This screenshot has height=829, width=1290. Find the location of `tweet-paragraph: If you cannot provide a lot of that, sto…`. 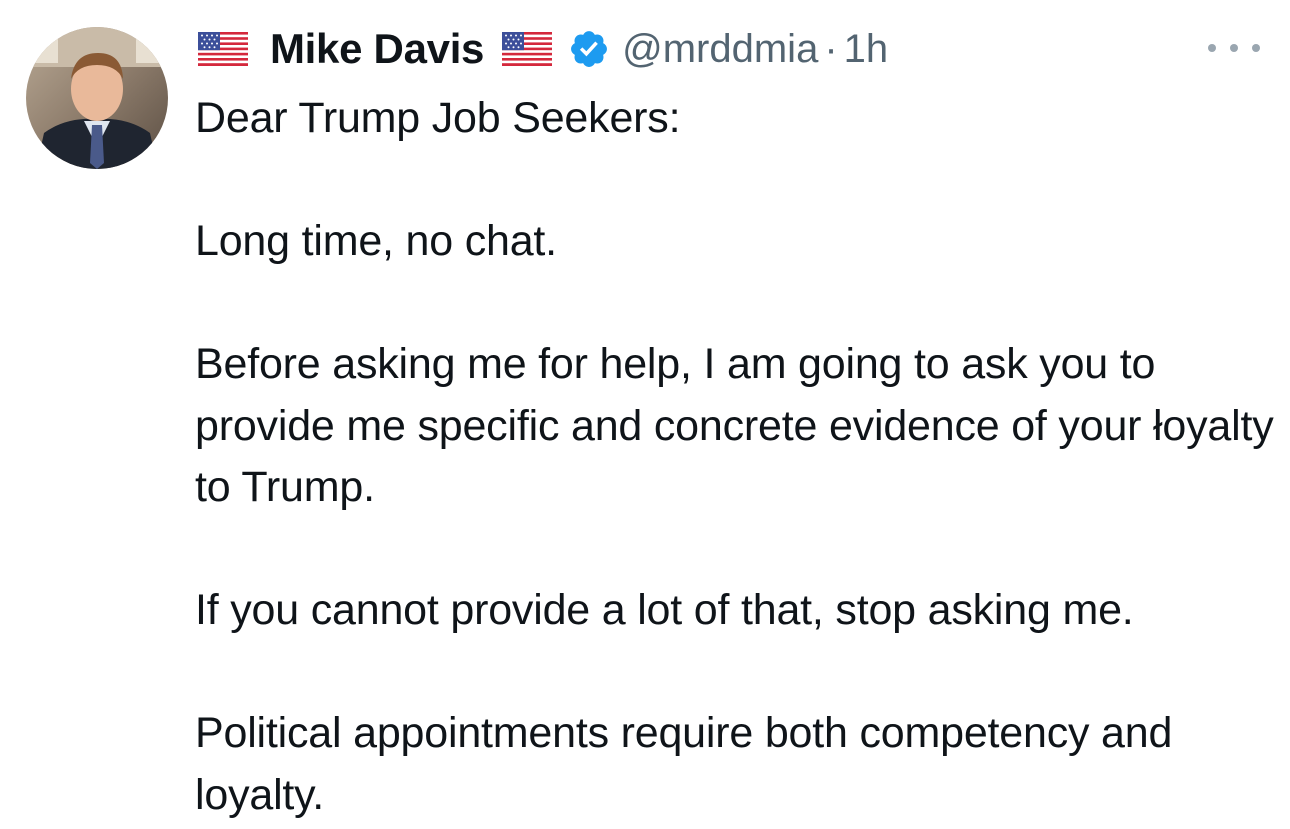

tweet-paragraph: If you cannot provide a lot of that, sto… is located at coordinates (664, 610).